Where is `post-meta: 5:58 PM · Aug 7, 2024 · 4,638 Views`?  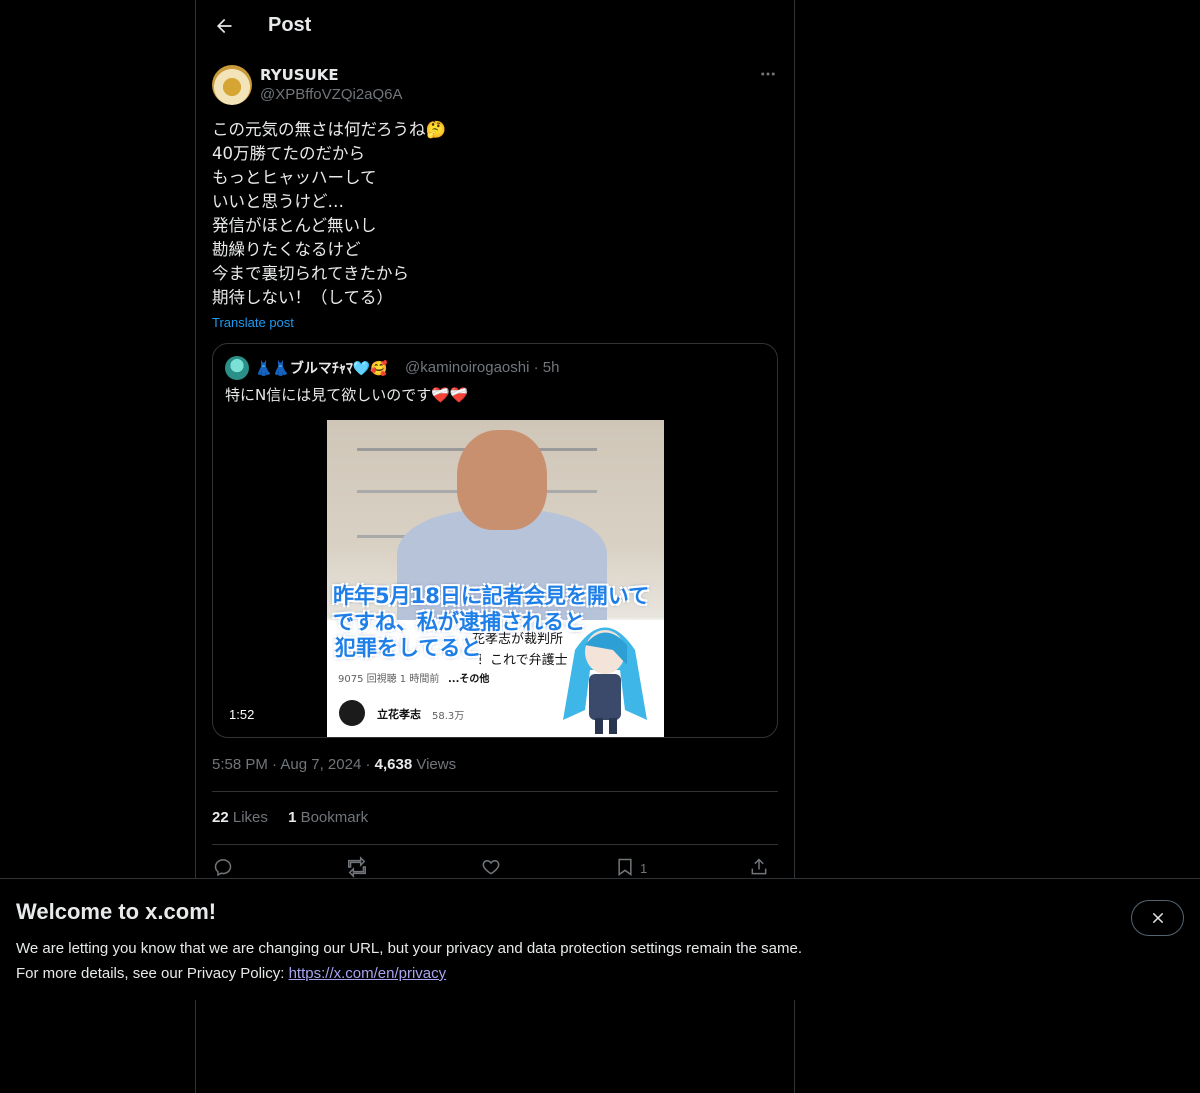 post-meta: 5:58 PM · Aug 7, 2024 · 4,638 Views is located at coordinates (334, 764).